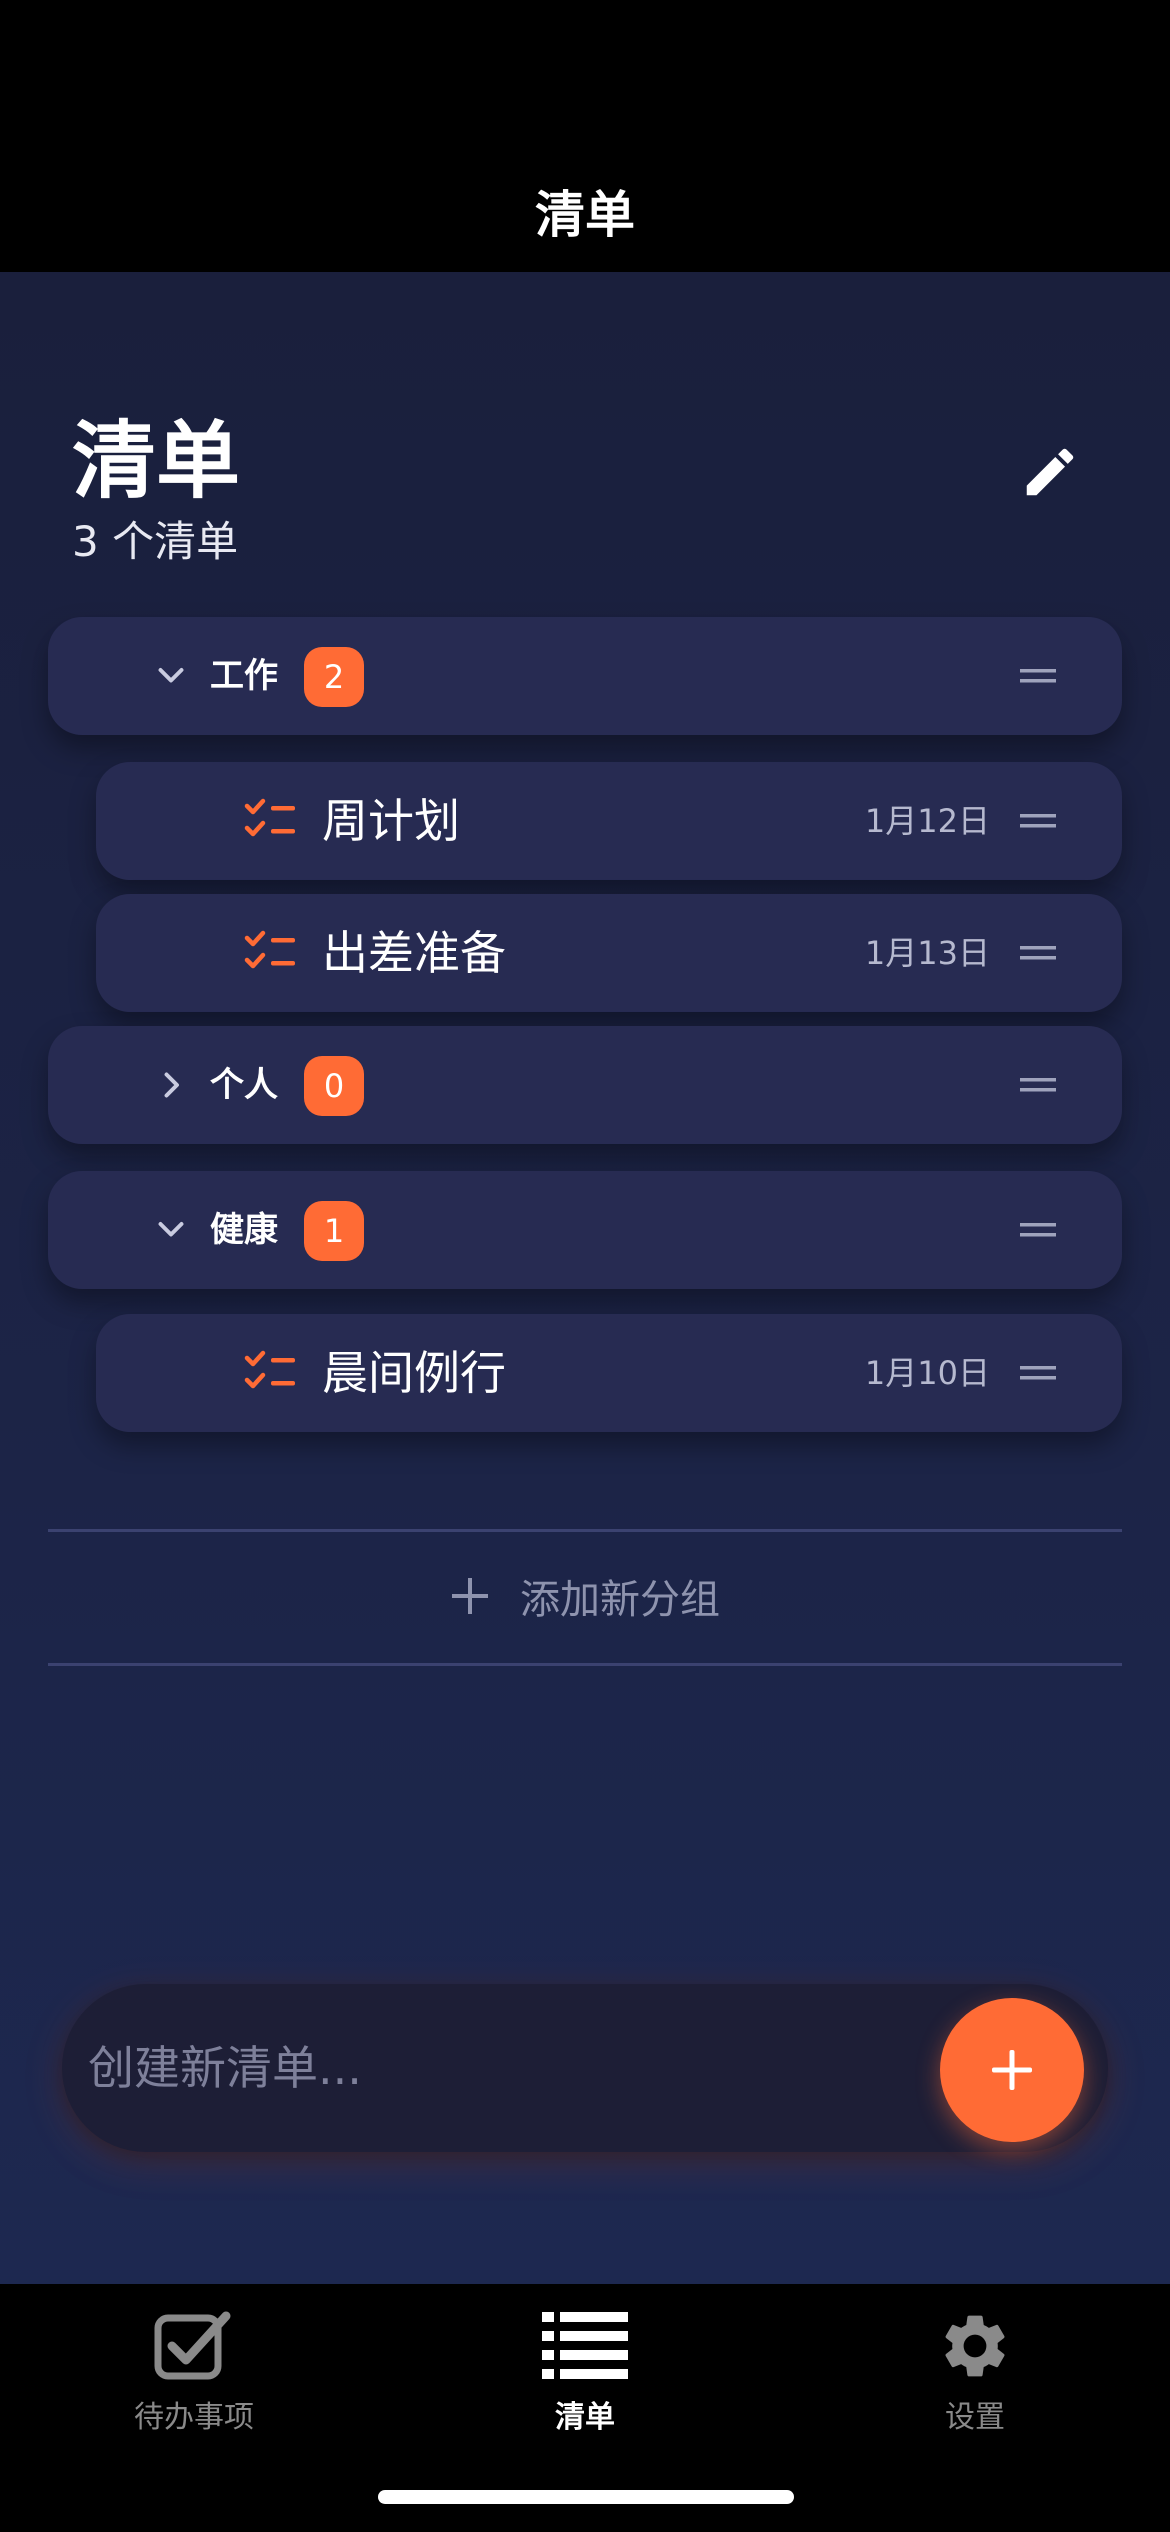 This screenshot has width=1170, height=2532. What do you see at coordinates (927, 953) in the screenshot?
I see `list-date: 1月13日` at bounding box center [927, 953].